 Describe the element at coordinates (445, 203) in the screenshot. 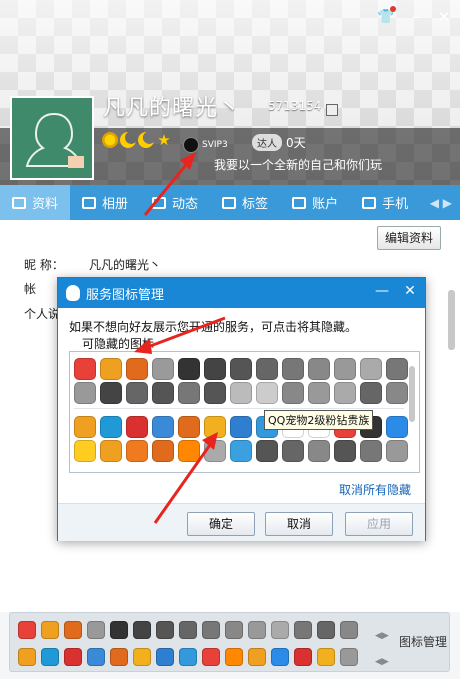

I see `tab-scroll-arrows: ◀ ▶` at that location.